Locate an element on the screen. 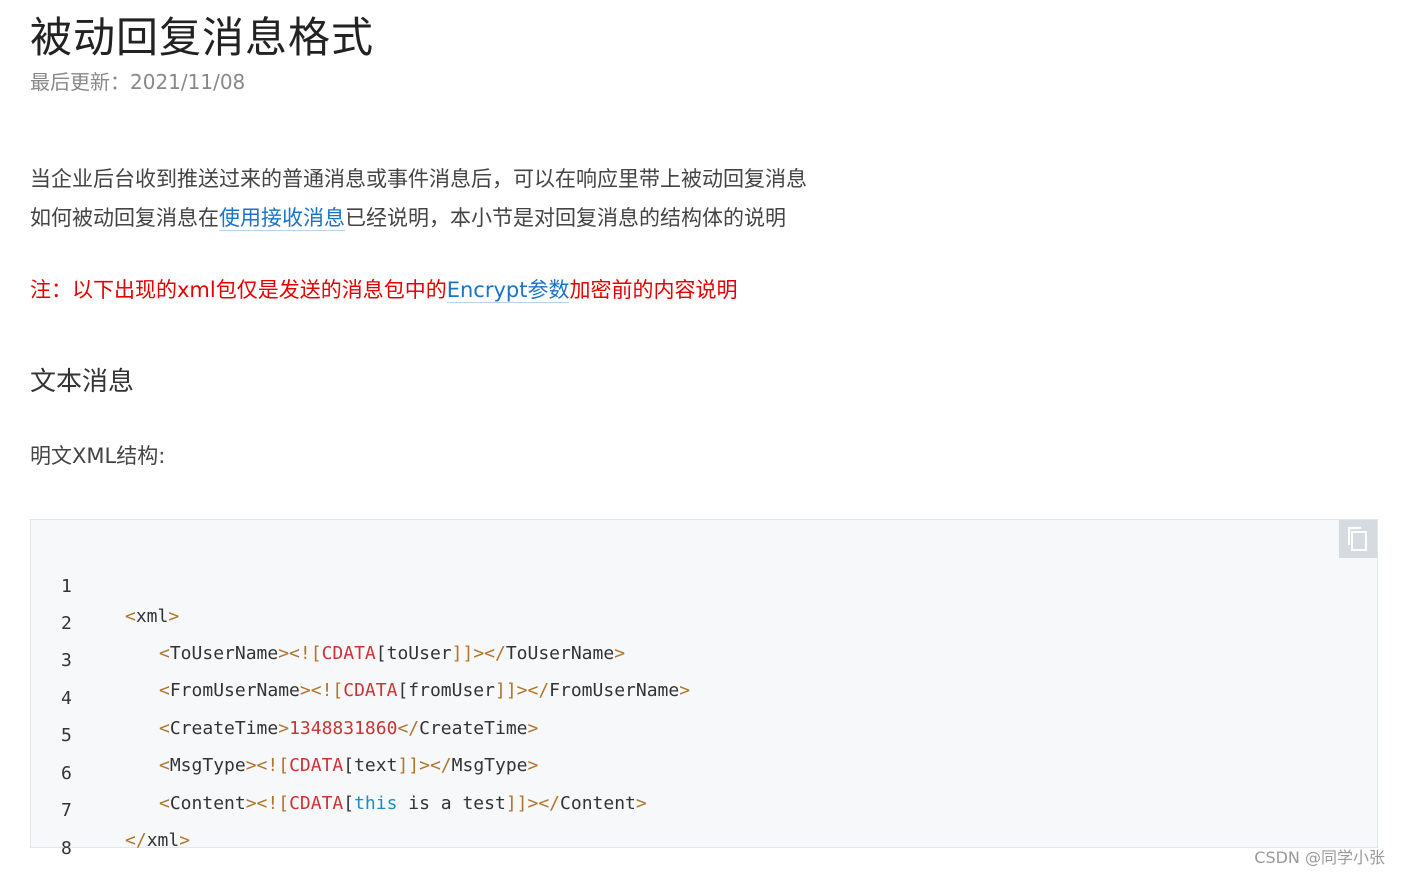 The width and height of the screenshot is (1401, 894). copy-button is located at coordinates (1358, 539).